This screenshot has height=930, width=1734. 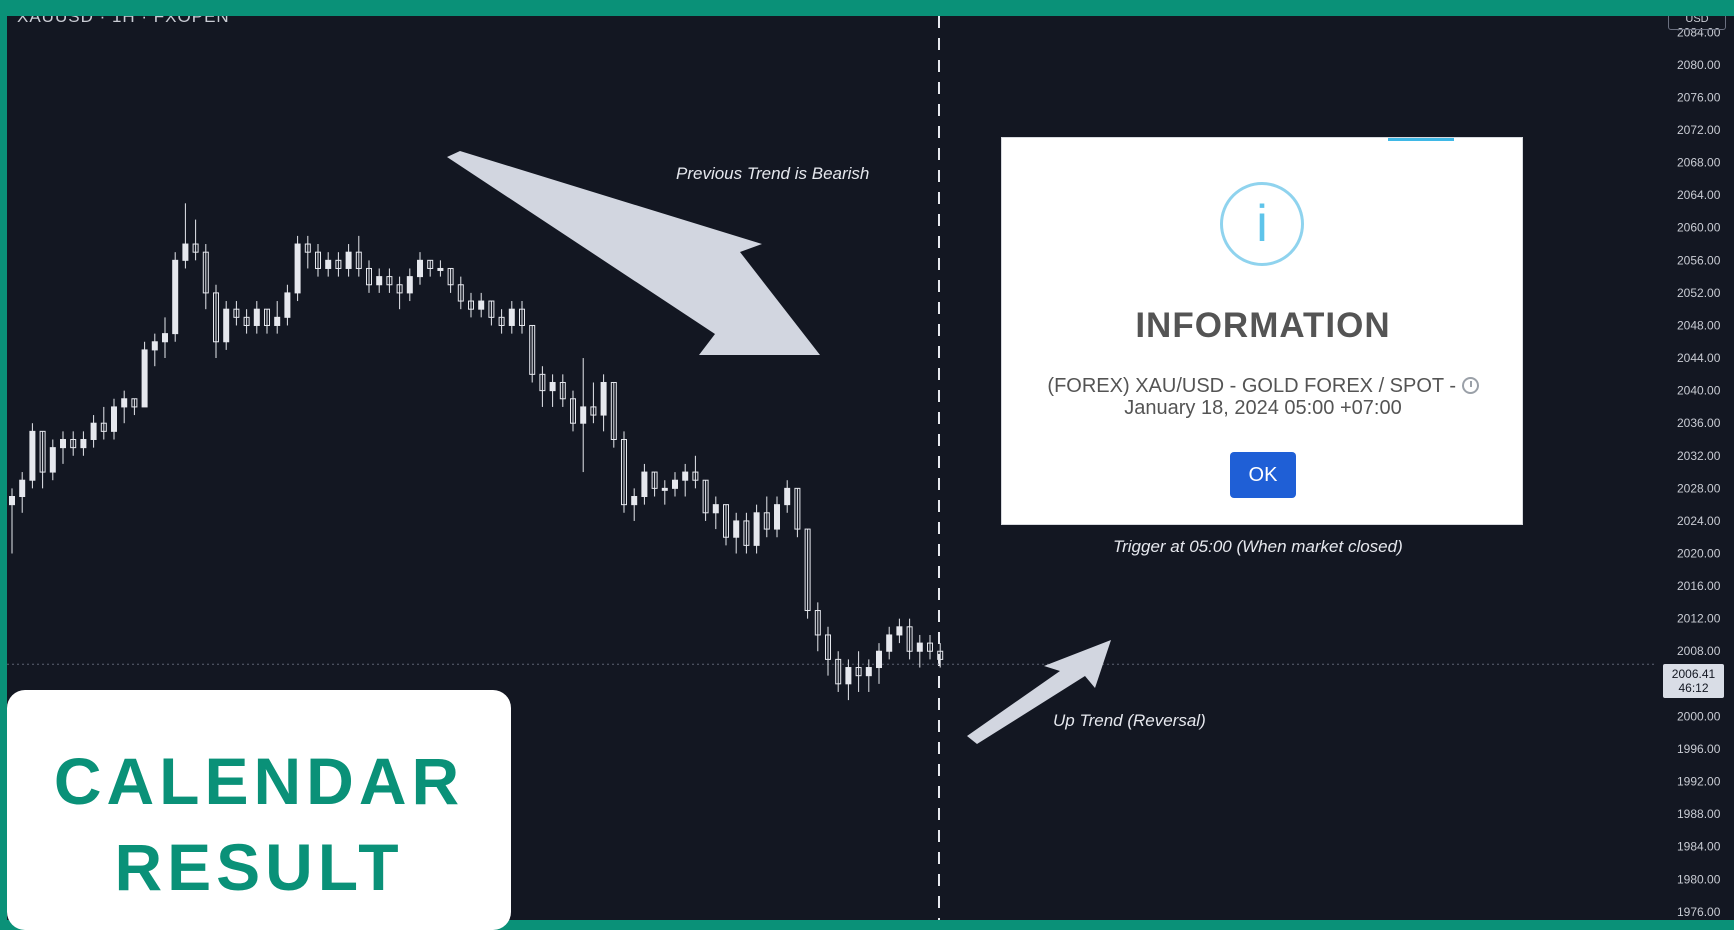 What do you see at coordinates (1258, 546) in the screenshot?
I see `annotation-trigger: Trigger at 05:00 (When market closed)` at bounding box center [1258, 546].